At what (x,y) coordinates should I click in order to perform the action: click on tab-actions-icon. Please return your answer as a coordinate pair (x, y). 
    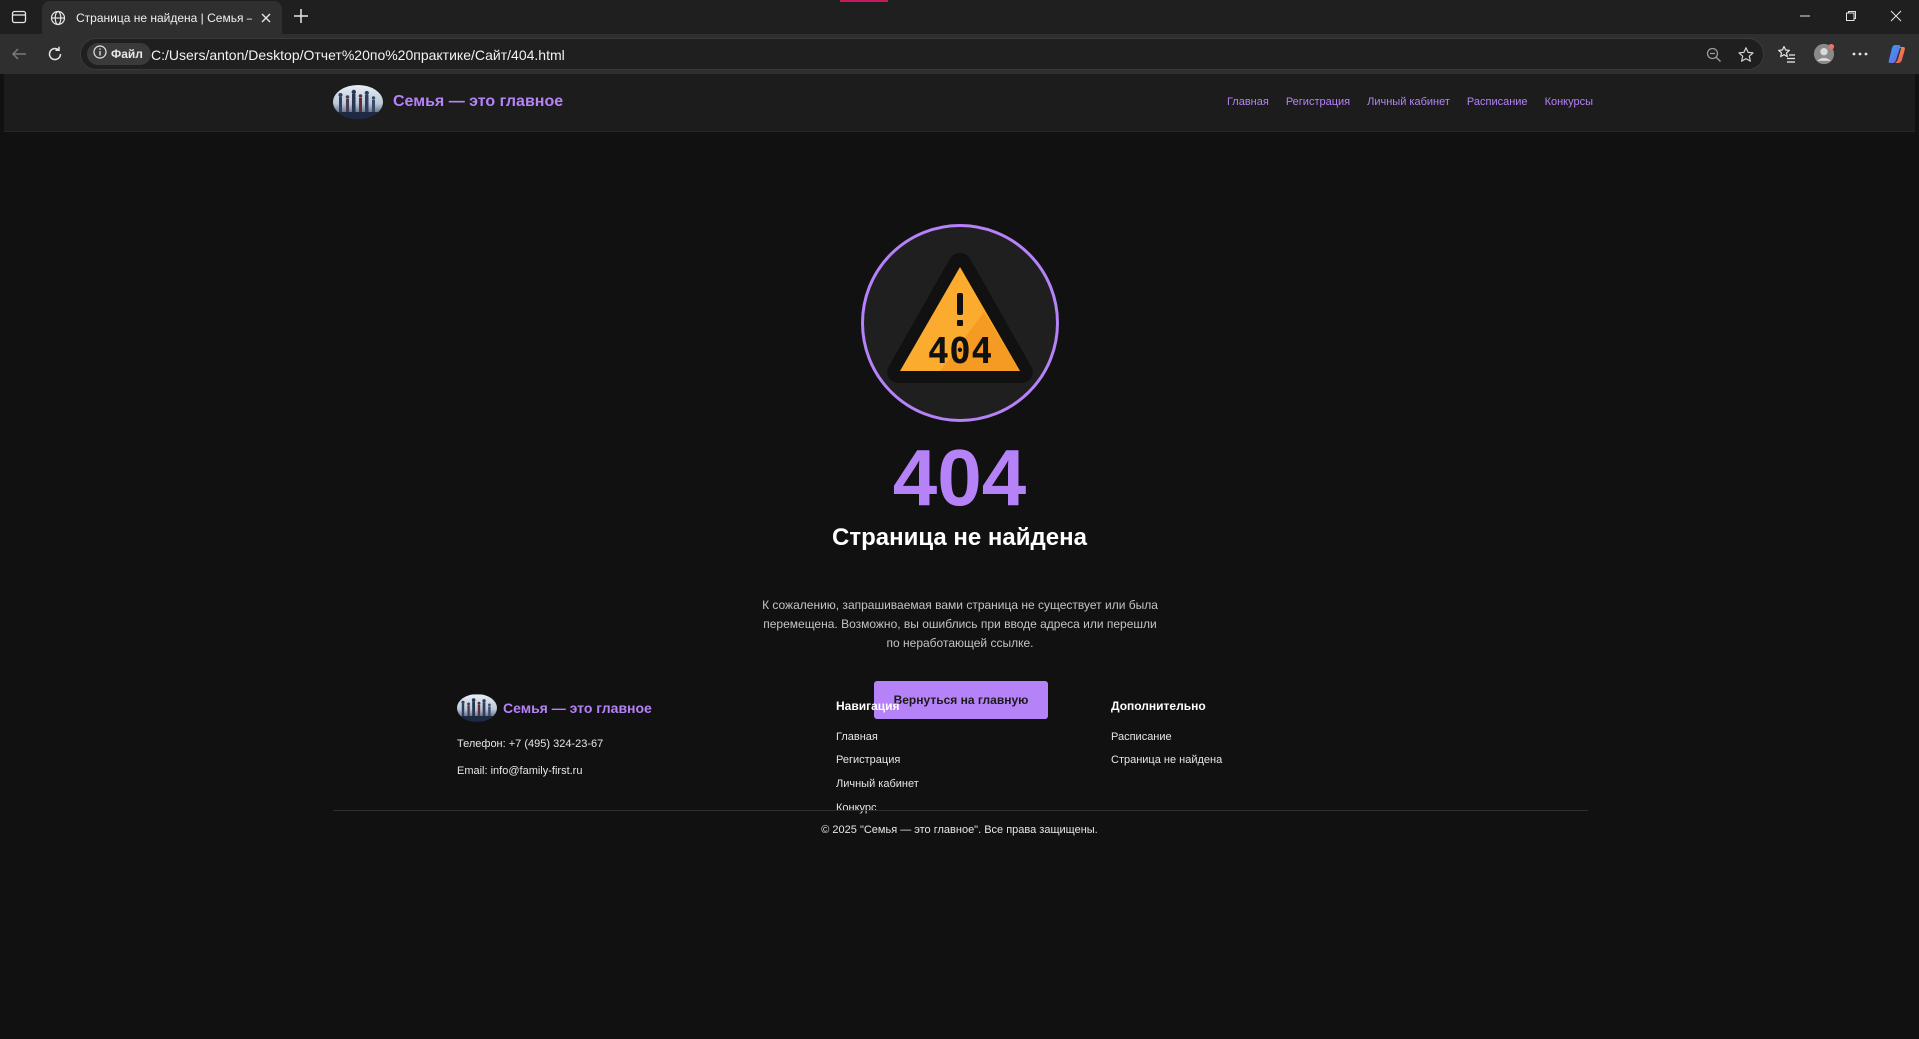
    Looking at the image, I should click on (19, 17).